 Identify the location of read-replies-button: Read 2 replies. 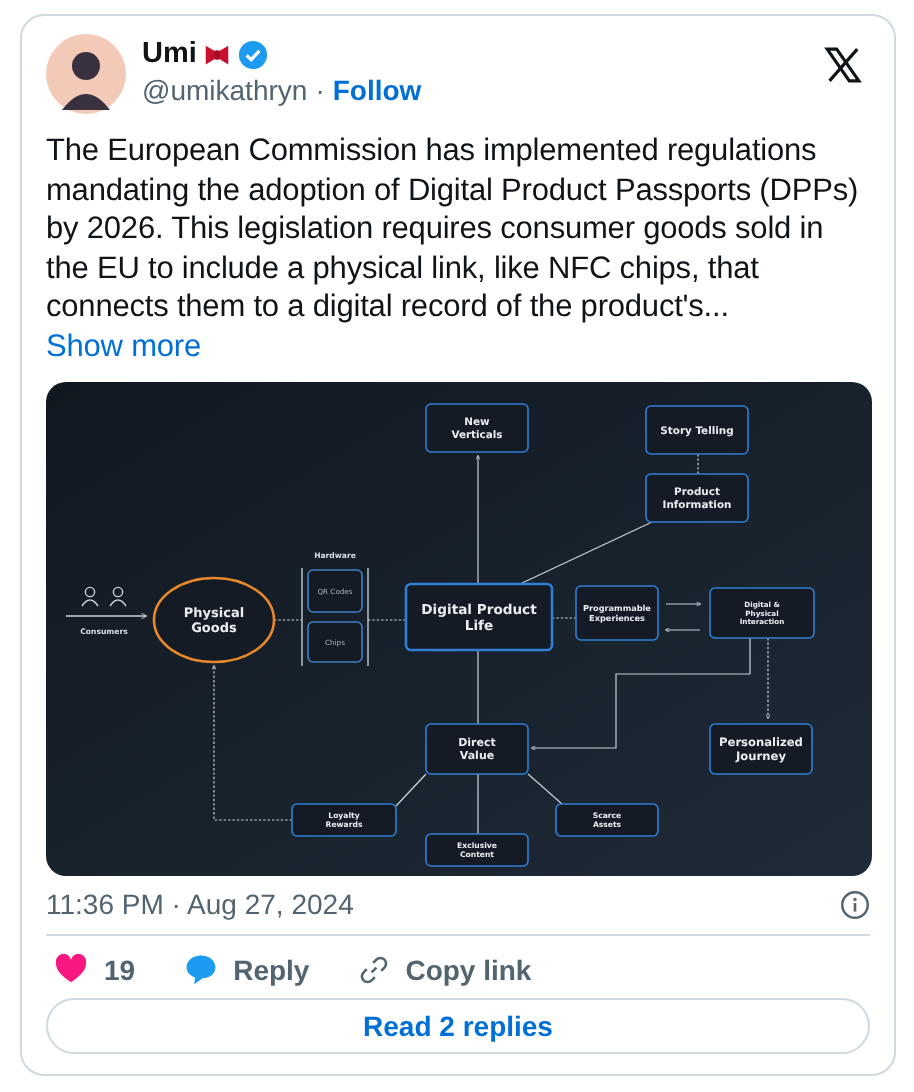
(458, 1026).